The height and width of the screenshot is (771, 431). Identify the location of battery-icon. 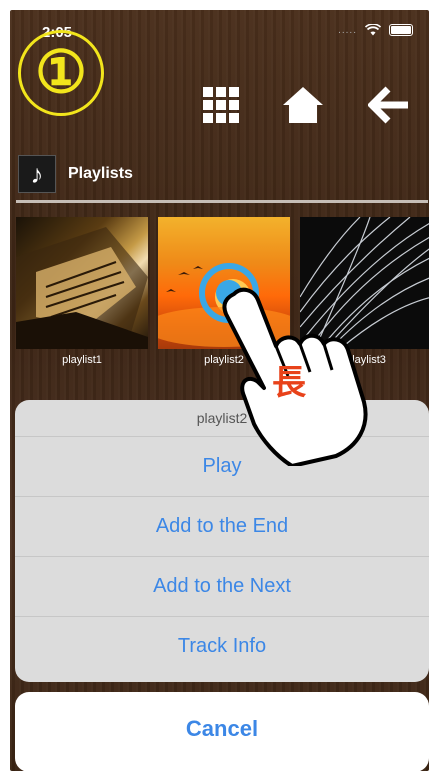
(401, 30).